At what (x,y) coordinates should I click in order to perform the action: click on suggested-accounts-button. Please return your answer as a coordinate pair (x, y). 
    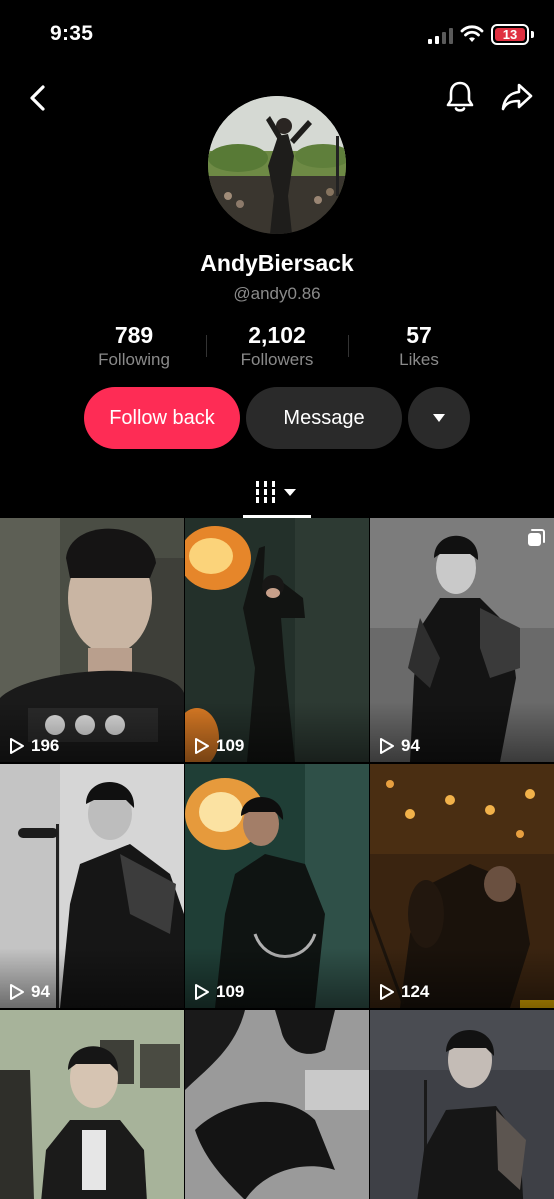
    Looking at the image, I should click on (439, 418).